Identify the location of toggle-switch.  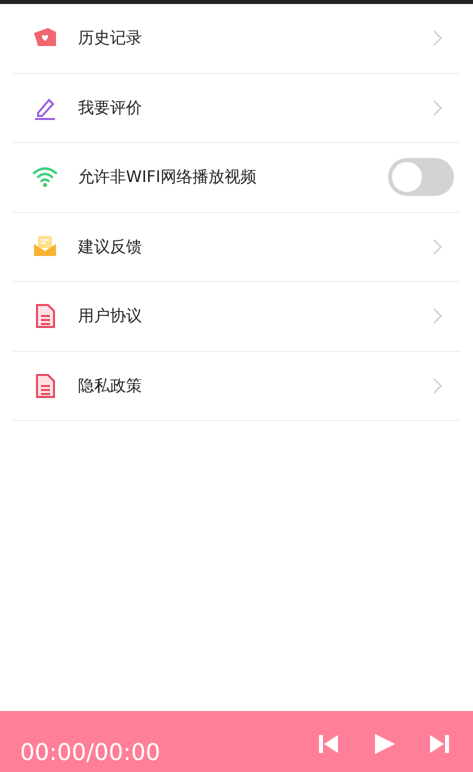
(421, 177).